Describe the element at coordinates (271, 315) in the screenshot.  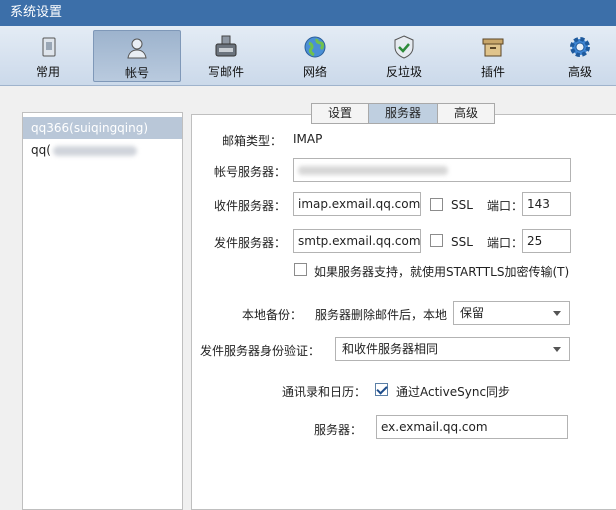
I see `local-backup-label: 本地备份：` at that location.